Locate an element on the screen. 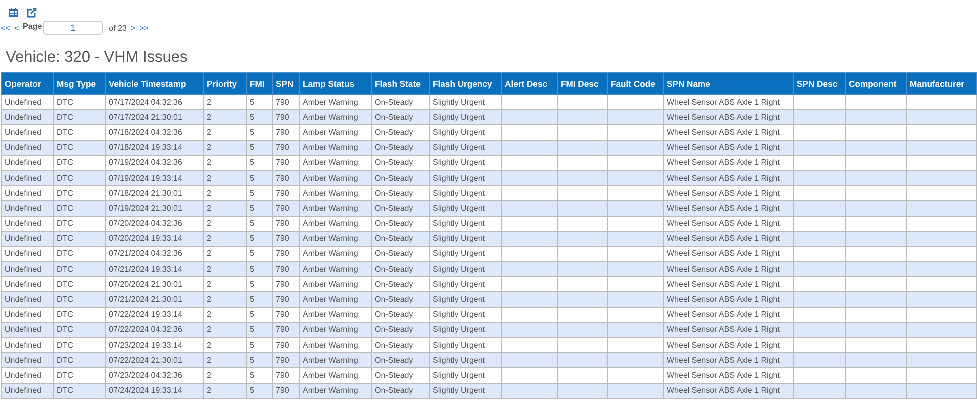 Image resolution: width=977 pixels, height=406 pixels. first-page-link: << is located at coordinates (5, 28).